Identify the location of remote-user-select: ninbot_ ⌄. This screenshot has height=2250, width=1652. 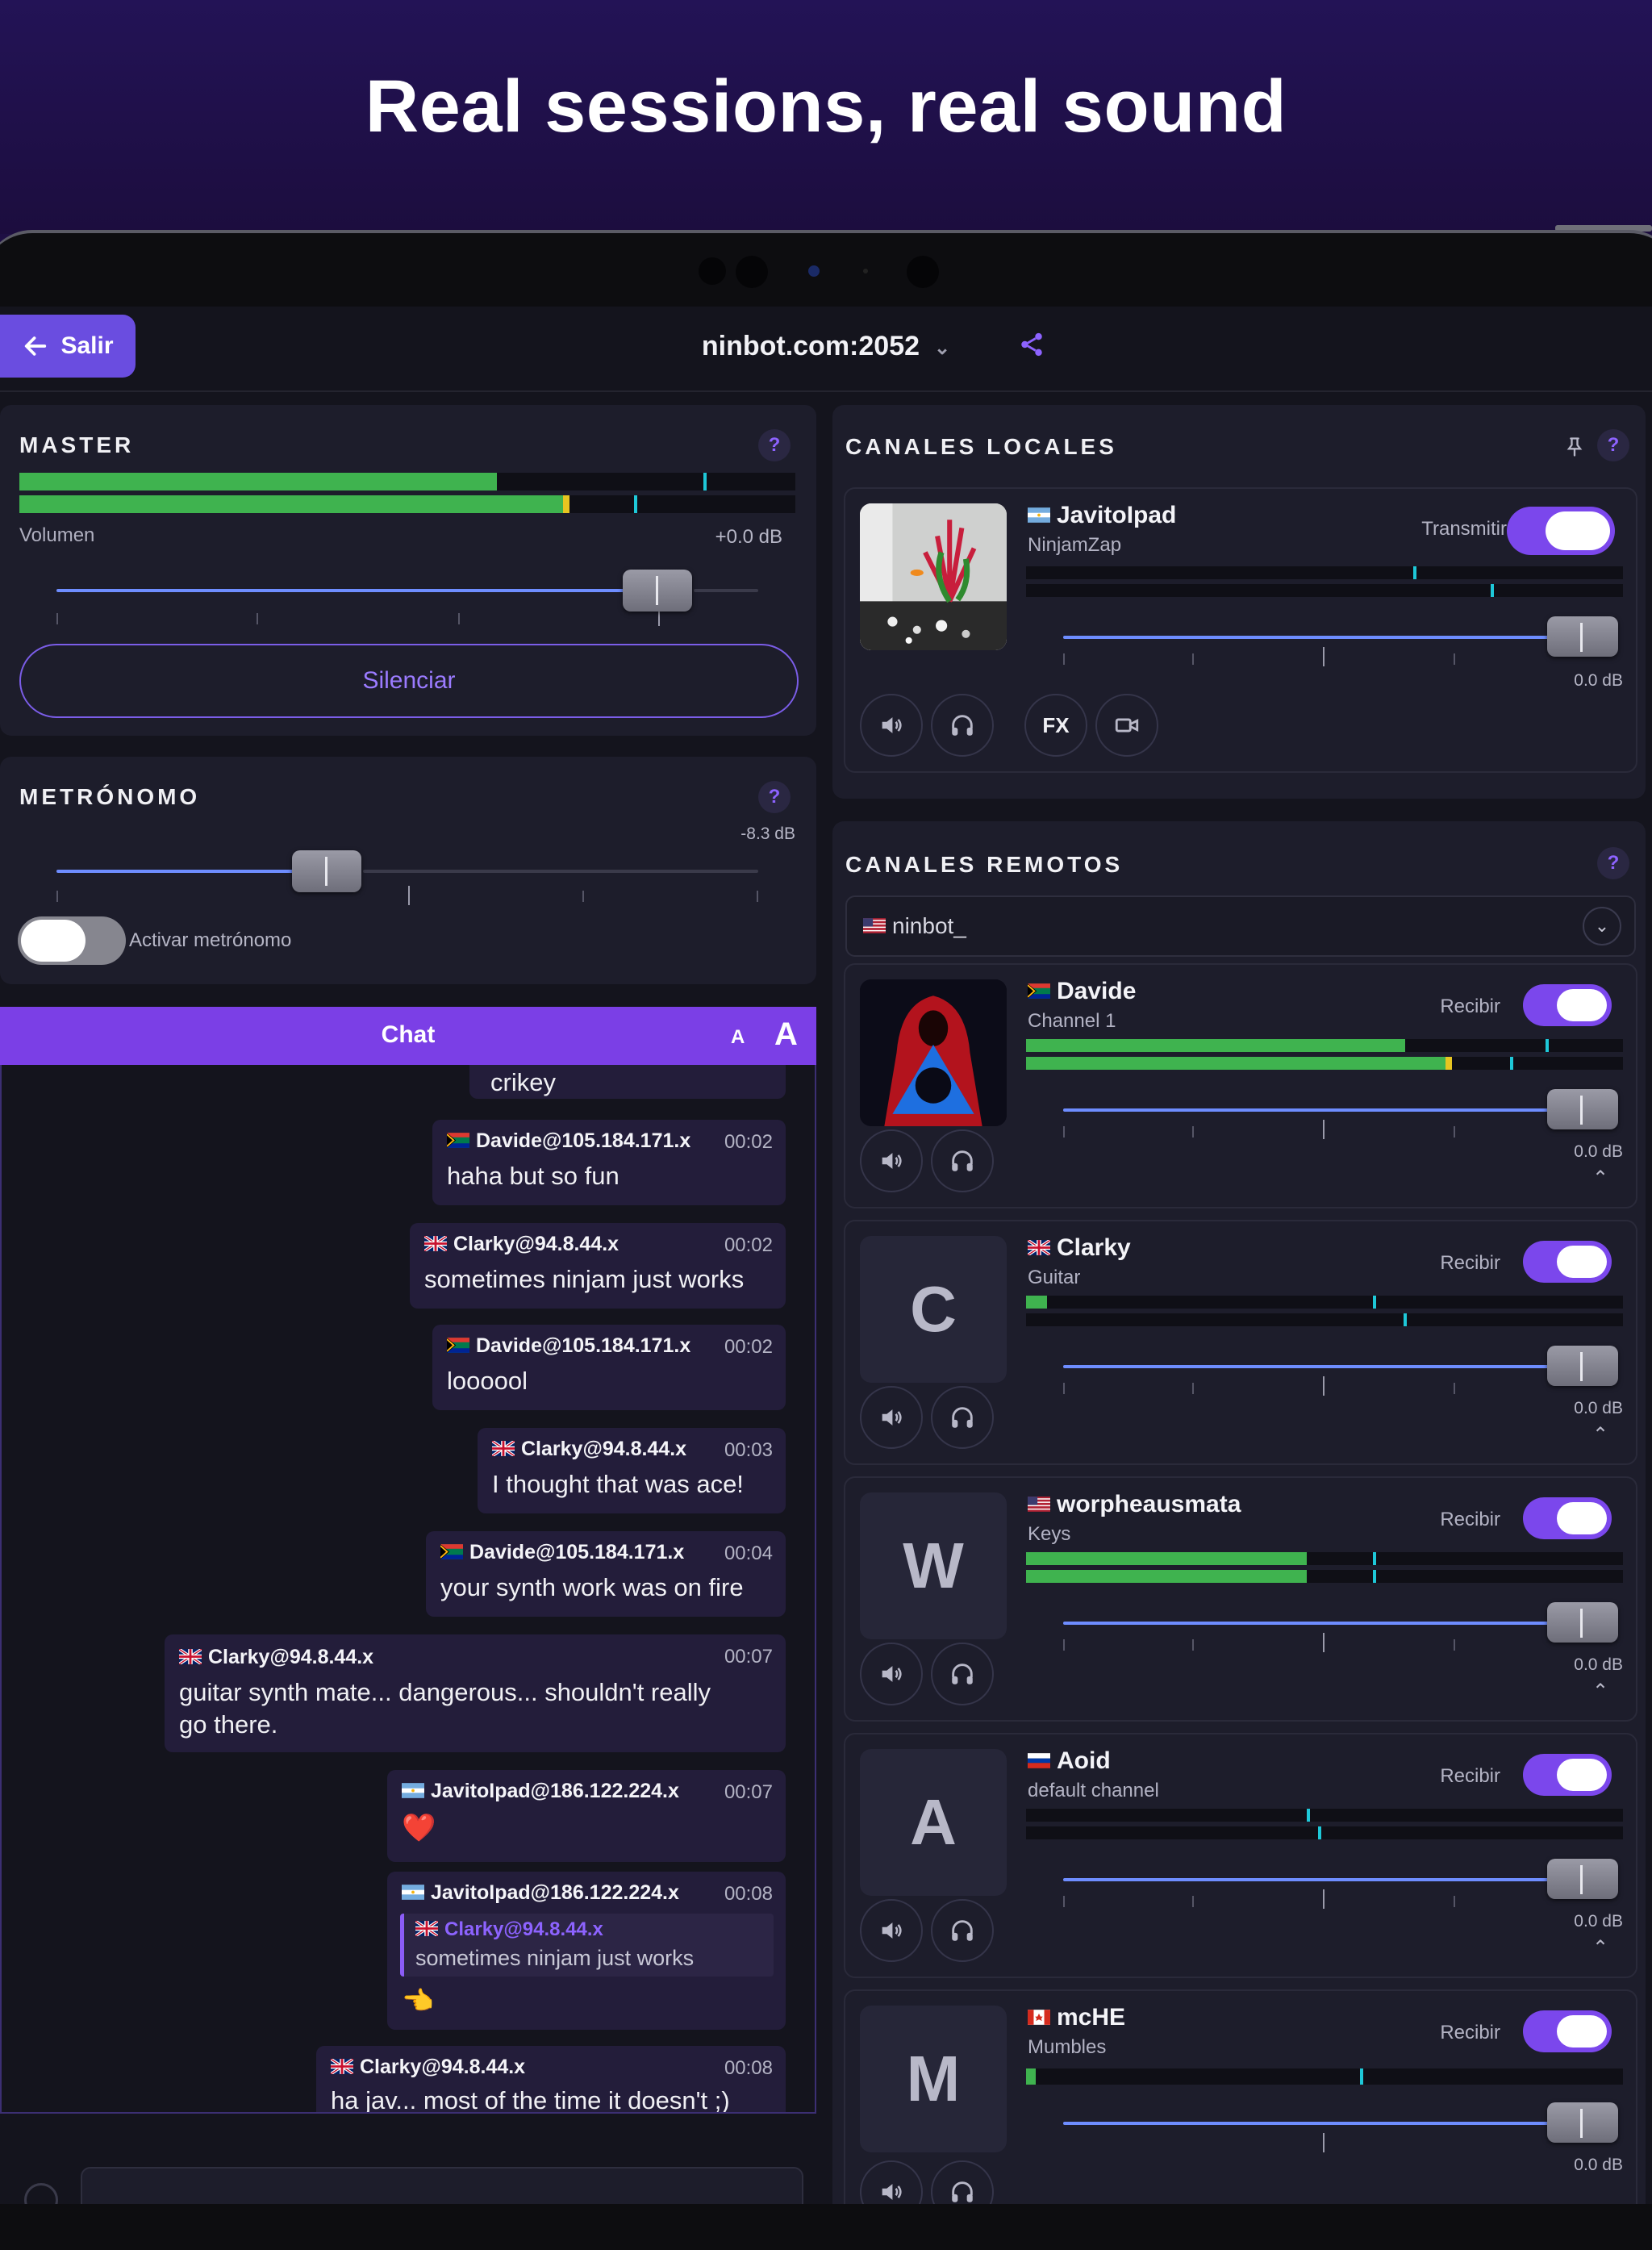
(1240, 926).